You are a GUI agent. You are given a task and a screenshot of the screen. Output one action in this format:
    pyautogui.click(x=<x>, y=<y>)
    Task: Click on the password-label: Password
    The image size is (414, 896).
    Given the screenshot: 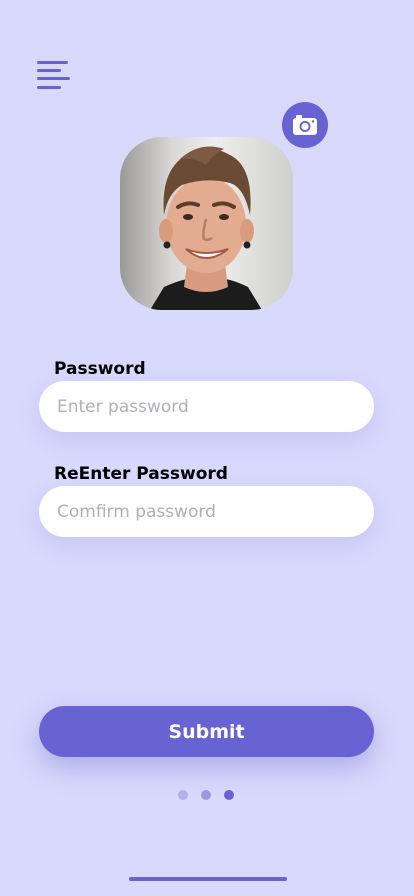 What is the action you would take?
    pyautogui.click(x=100, y=369)
    